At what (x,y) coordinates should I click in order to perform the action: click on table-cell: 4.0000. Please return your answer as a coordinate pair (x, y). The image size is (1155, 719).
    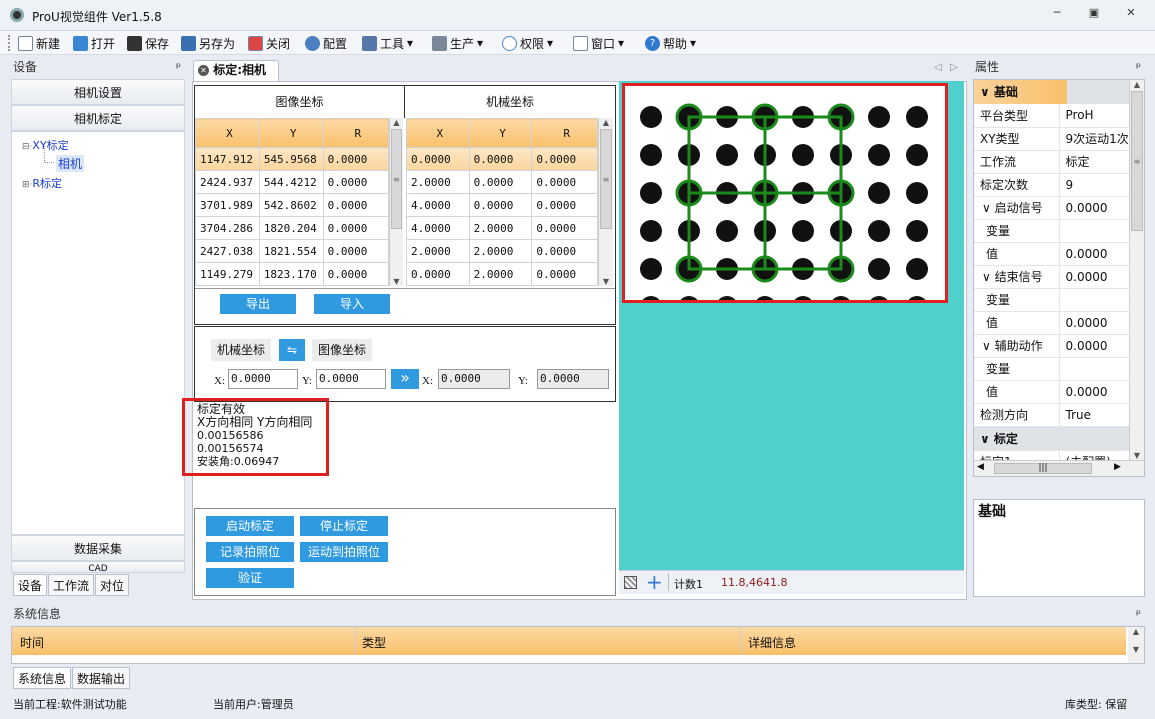
    Looking at the image, I should click on (438, 228).